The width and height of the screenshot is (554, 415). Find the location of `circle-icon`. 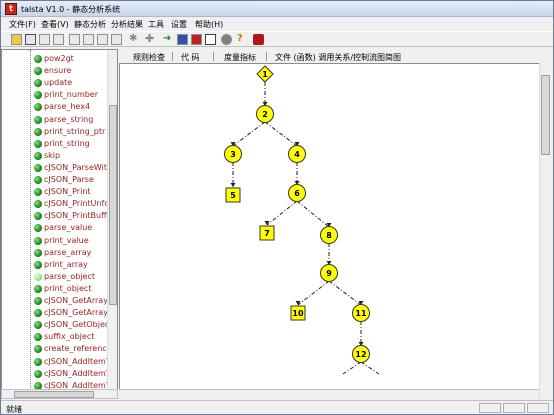

circle-icon is located at coordinates (226, 39).